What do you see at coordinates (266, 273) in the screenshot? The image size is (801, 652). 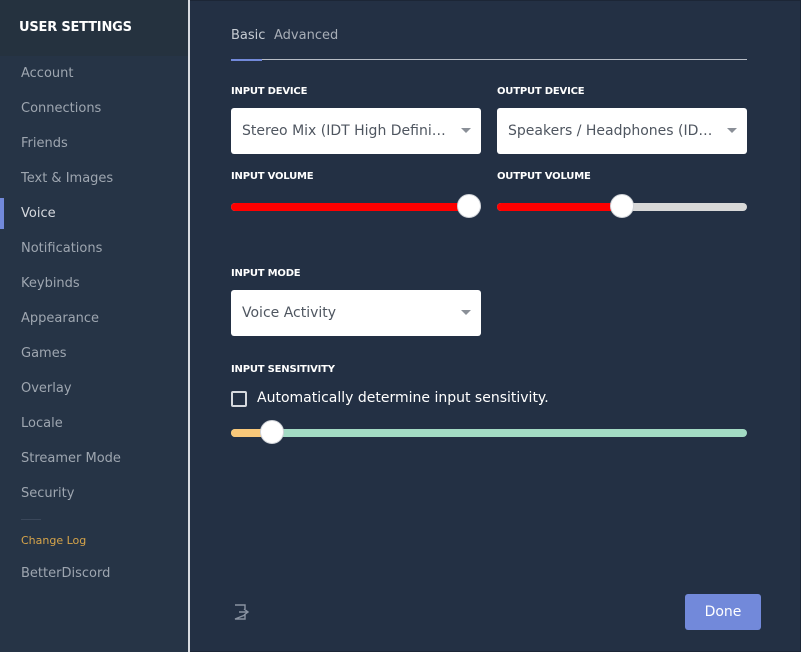 I see `input-mode-label: INPUT MODE` at bounding box center [266, 273].